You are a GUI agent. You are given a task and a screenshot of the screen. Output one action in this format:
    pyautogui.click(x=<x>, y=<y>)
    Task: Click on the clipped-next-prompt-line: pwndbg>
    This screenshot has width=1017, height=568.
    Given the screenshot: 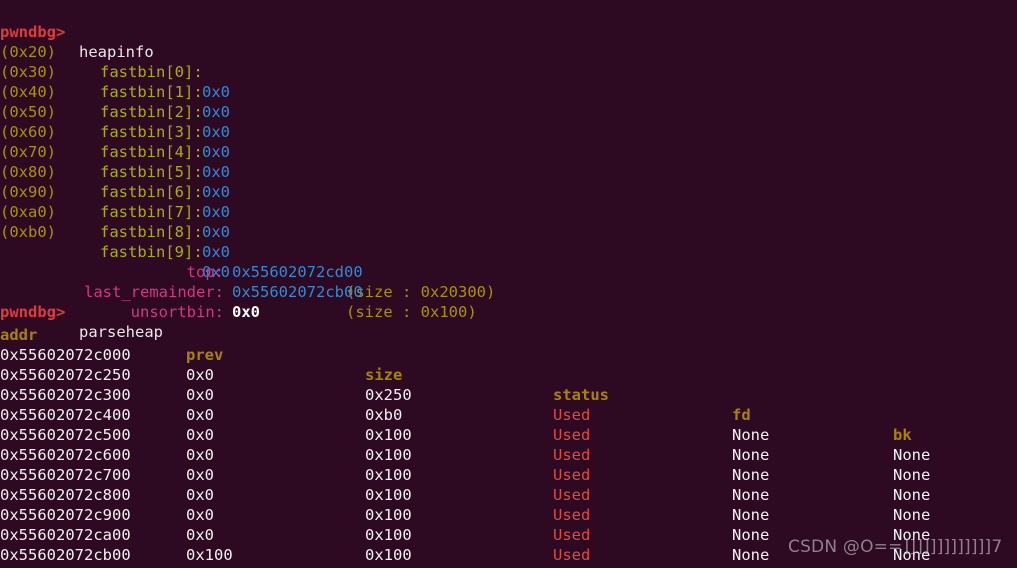 What is the action you would take?
    pyautogui.click(x=508, y=565)
    